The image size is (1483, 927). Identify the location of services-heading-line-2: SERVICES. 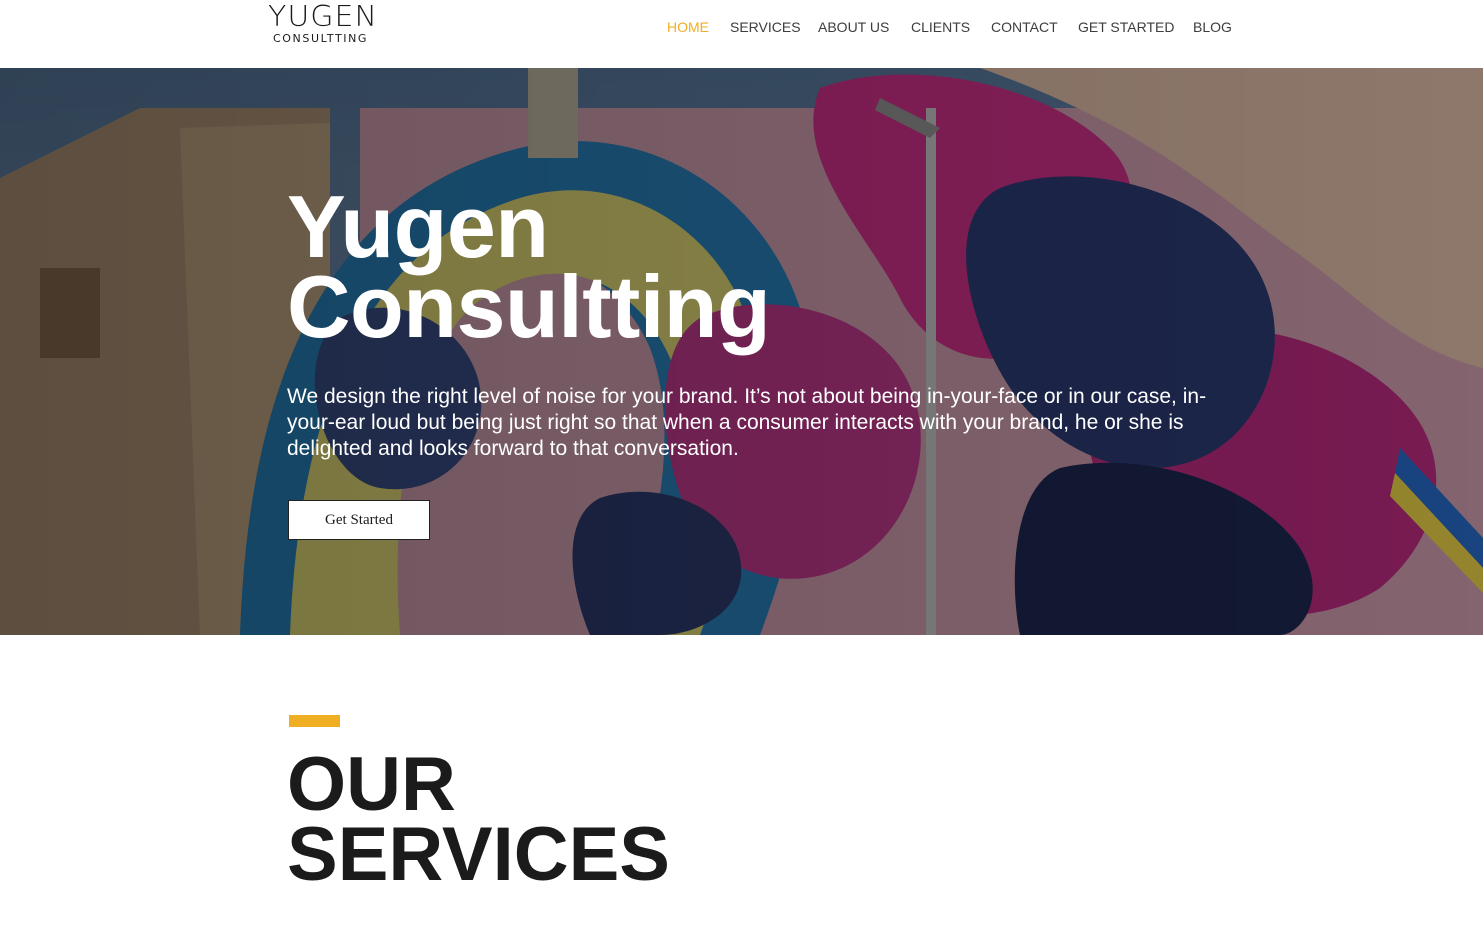
(478, 854).